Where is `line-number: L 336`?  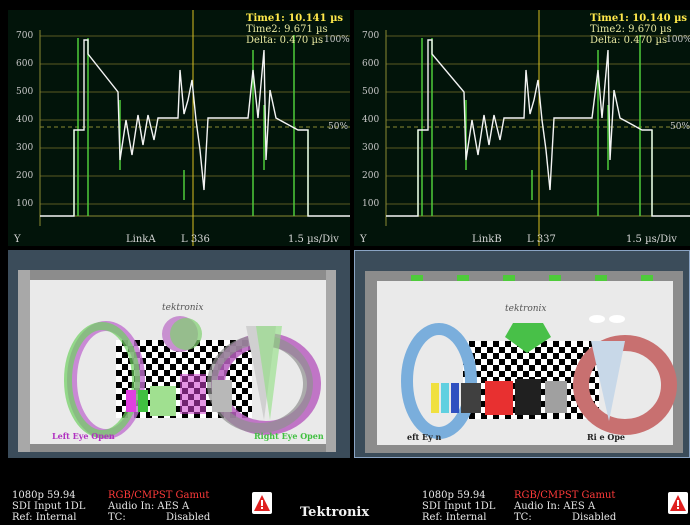 line-number: L 336 is located at coordinates (195, 239).